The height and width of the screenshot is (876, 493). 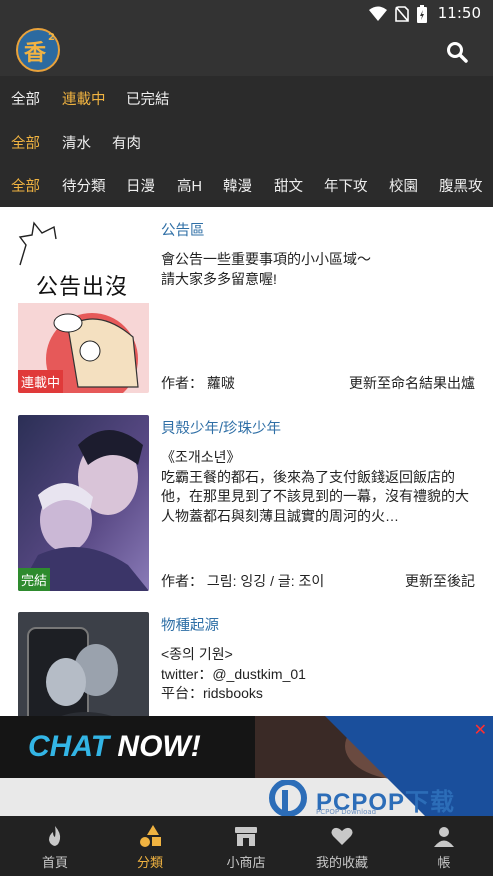 I want to click on status-badge: 連載中, so click(x=41, y=381).